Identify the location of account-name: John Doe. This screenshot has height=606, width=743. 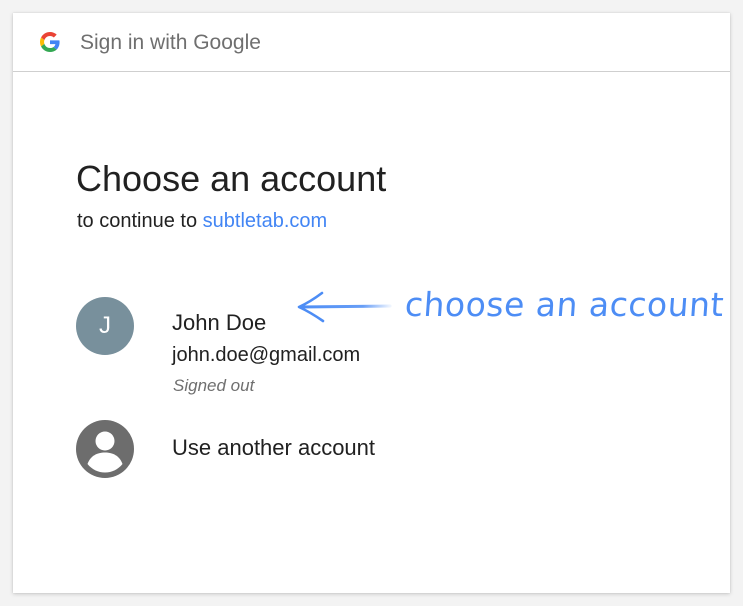
(219, 322).